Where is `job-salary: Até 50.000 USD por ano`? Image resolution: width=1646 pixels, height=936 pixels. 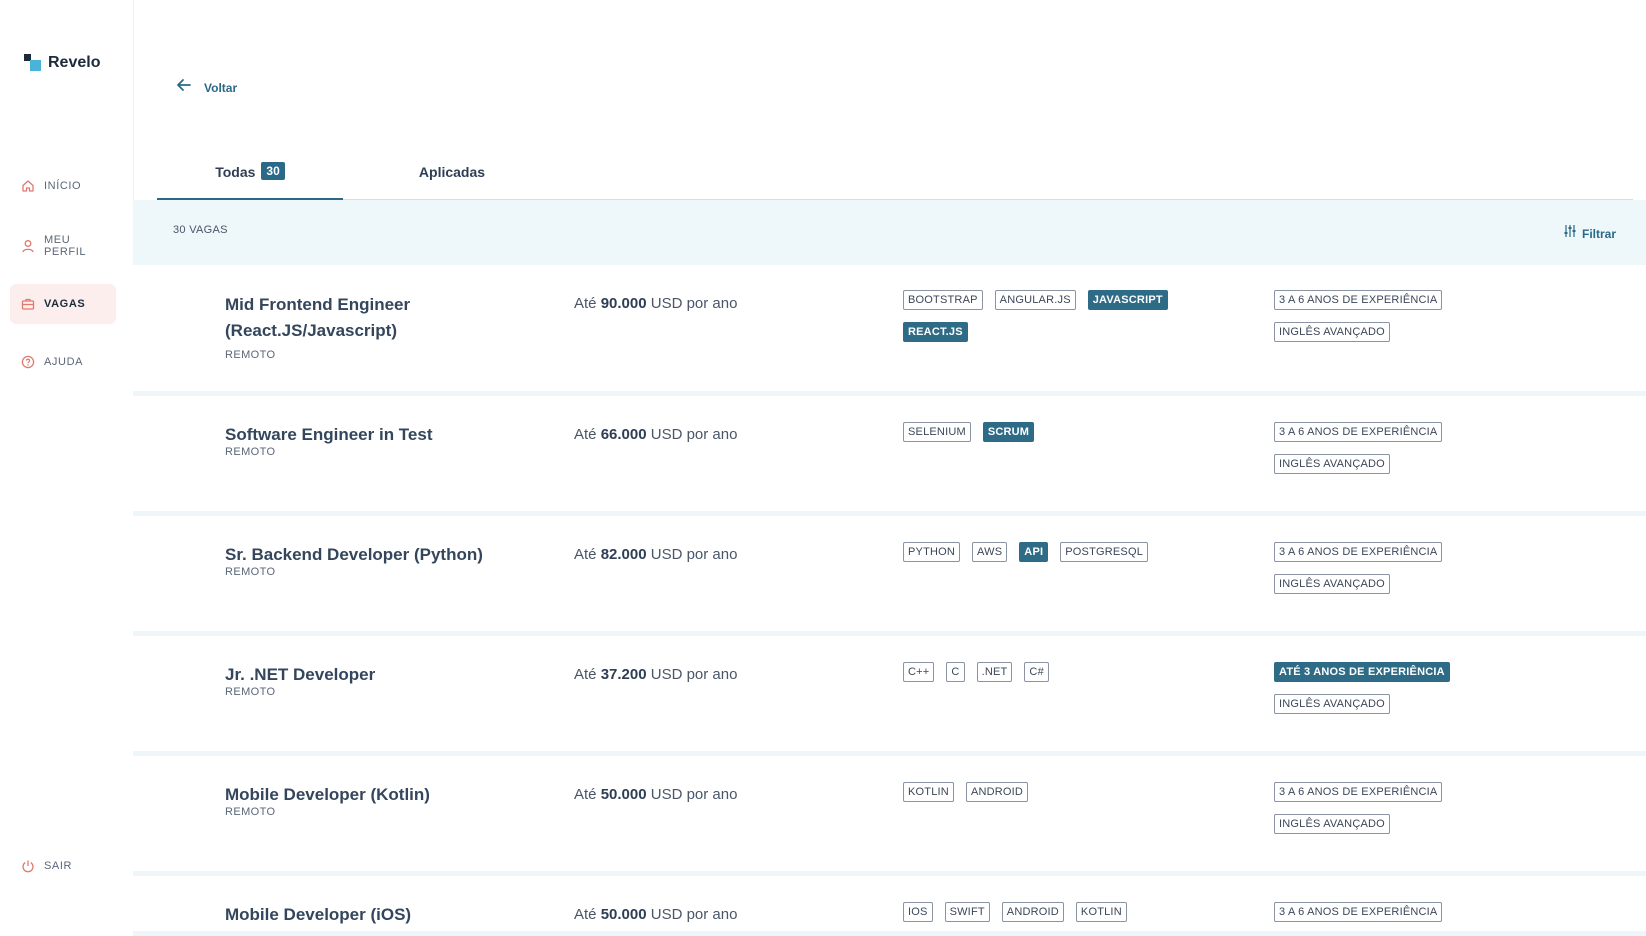
job-salary: Até 50.000 USD por ano is located at coordinates (655, 914).